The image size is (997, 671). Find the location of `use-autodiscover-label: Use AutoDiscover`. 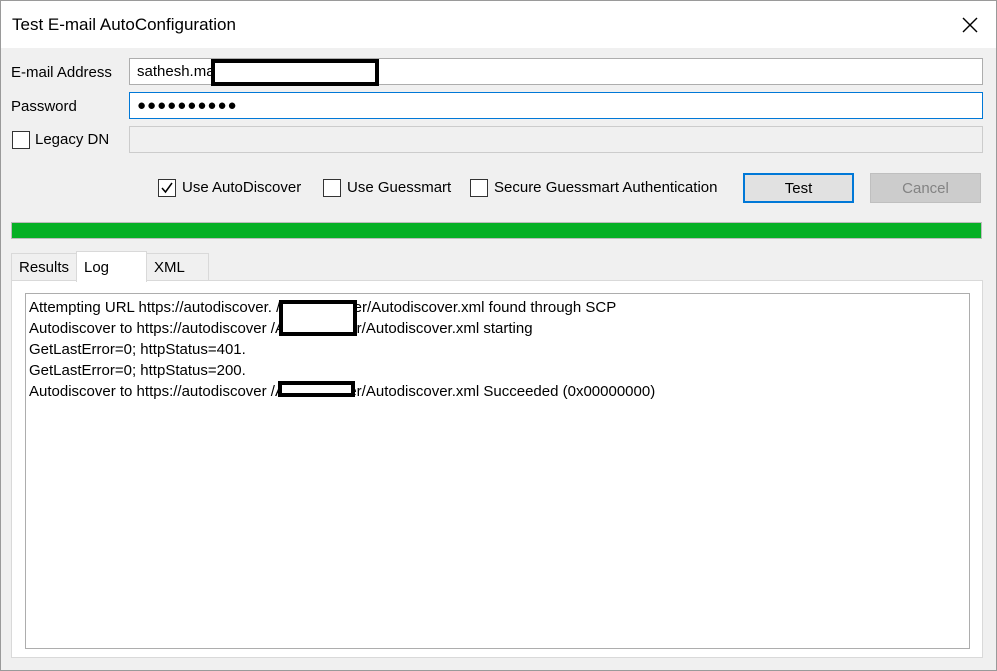

use-autodiscover-label: Use AutoDiscover is located at coordinates (242, 187).